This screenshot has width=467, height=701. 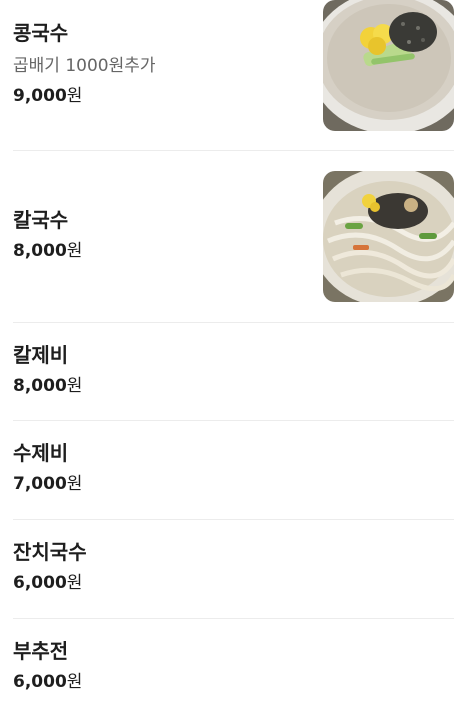 I want to click on menu-item-name: 칼국수, so click(x=41, y=220).